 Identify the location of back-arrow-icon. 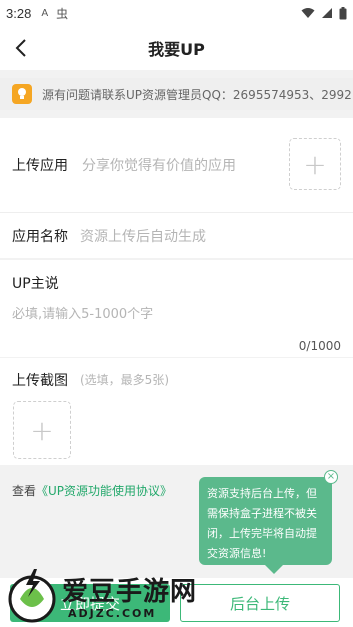
(22, 48).